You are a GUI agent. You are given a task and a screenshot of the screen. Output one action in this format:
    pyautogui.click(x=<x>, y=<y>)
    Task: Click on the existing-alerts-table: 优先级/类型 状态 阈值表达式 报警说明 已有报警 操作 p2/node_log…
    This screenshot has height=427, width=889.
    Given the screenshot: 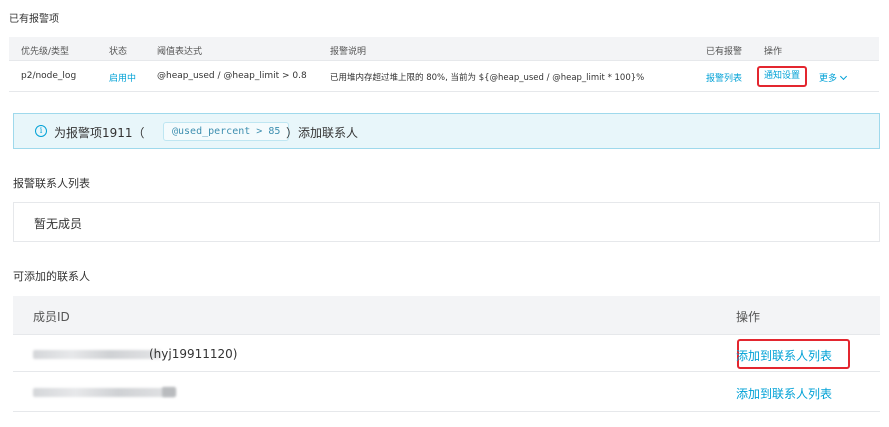 What is the action you would take?
    pyautogui.click(x=444, y=64)
    